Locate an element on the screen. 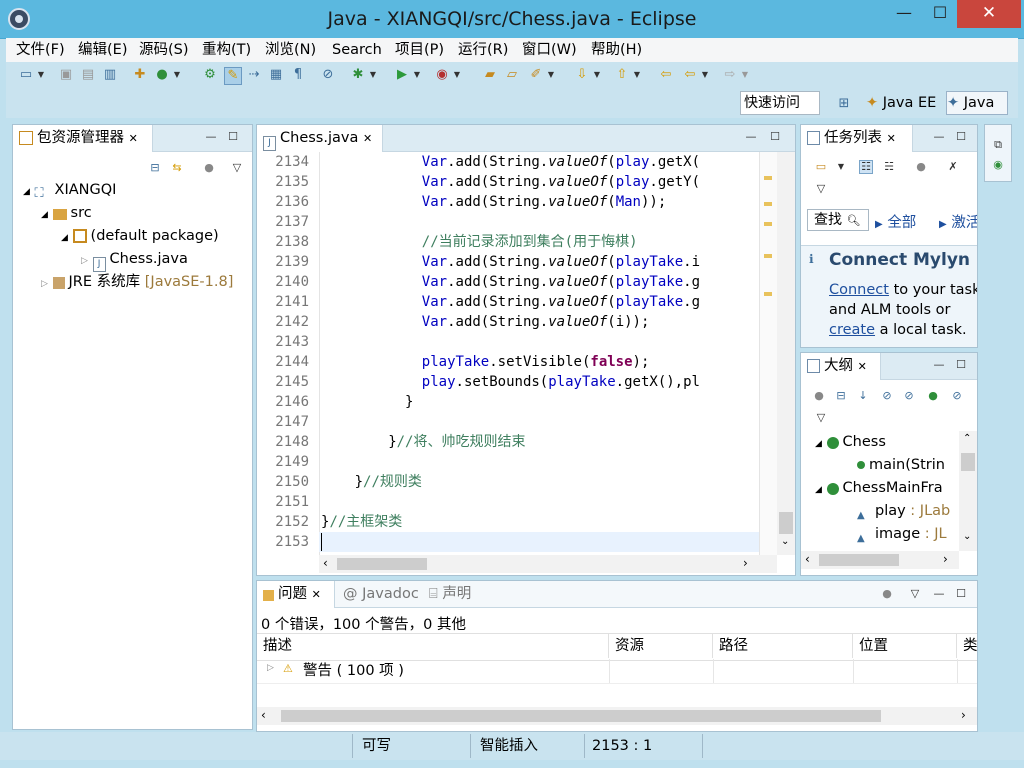 This screenshot has height=768, width=1024. tab-declaration: ⌸ 声明 is located at coordinates (450, 594).